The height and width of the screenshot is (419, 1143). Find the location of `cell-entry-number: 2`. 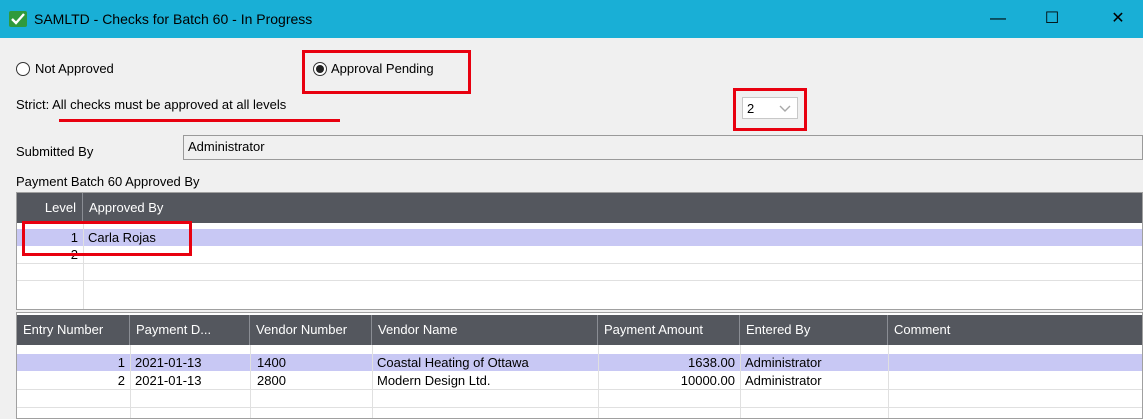

cell-entry-number: 2 is located at coordinates (121, 380).